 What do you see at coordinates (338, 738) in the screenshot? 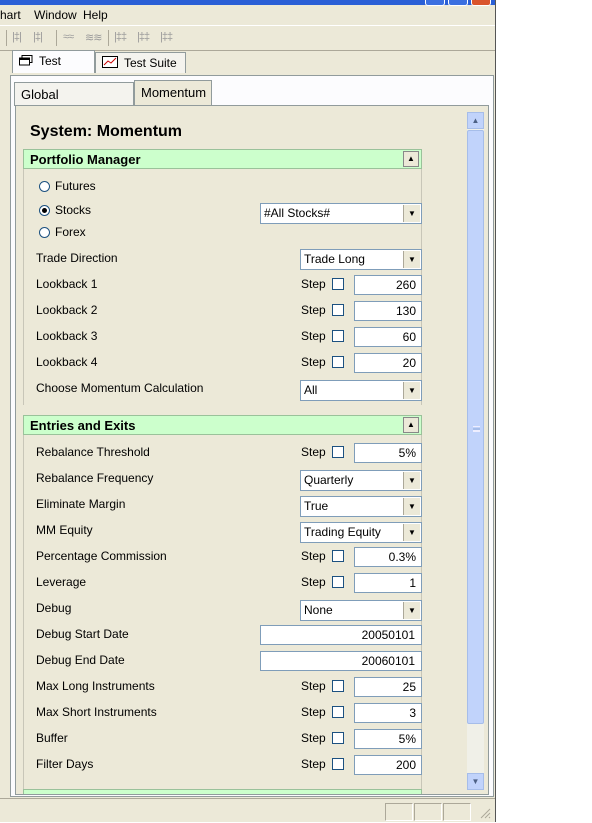
I see `buffer-step-checkbox` at bounding box center [338, 738].